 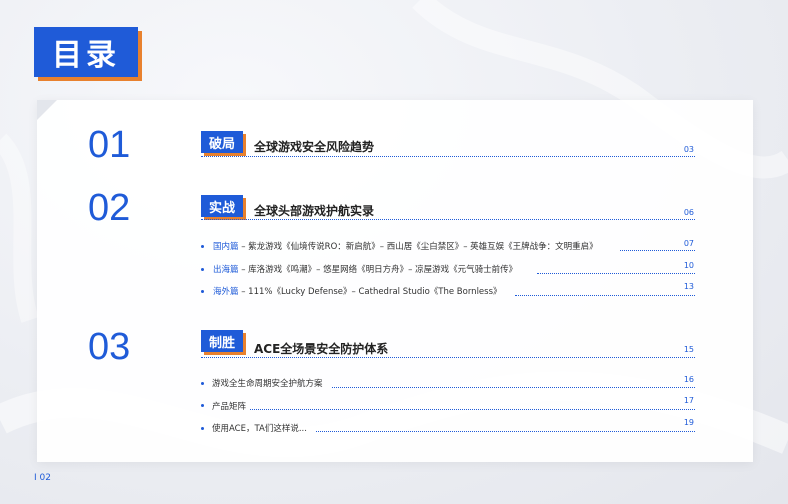 What do you see at coordinates (226, 292) in the screenshot?
I see `item-label: 海外篇` at bounding box center [226, 292].